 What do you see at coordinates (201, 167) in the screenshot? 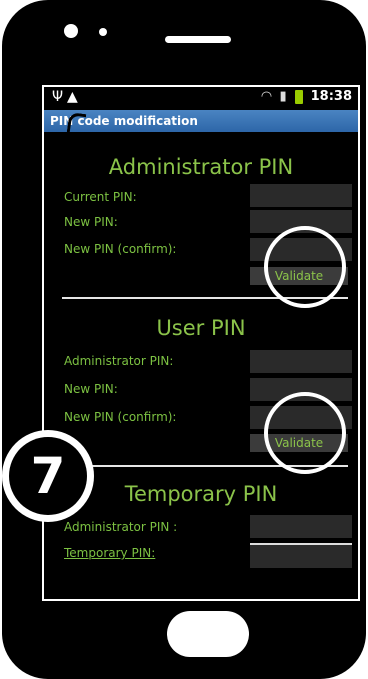
I see `admin-pin-title: Administrator PIN` at bounding box center [201, 167].